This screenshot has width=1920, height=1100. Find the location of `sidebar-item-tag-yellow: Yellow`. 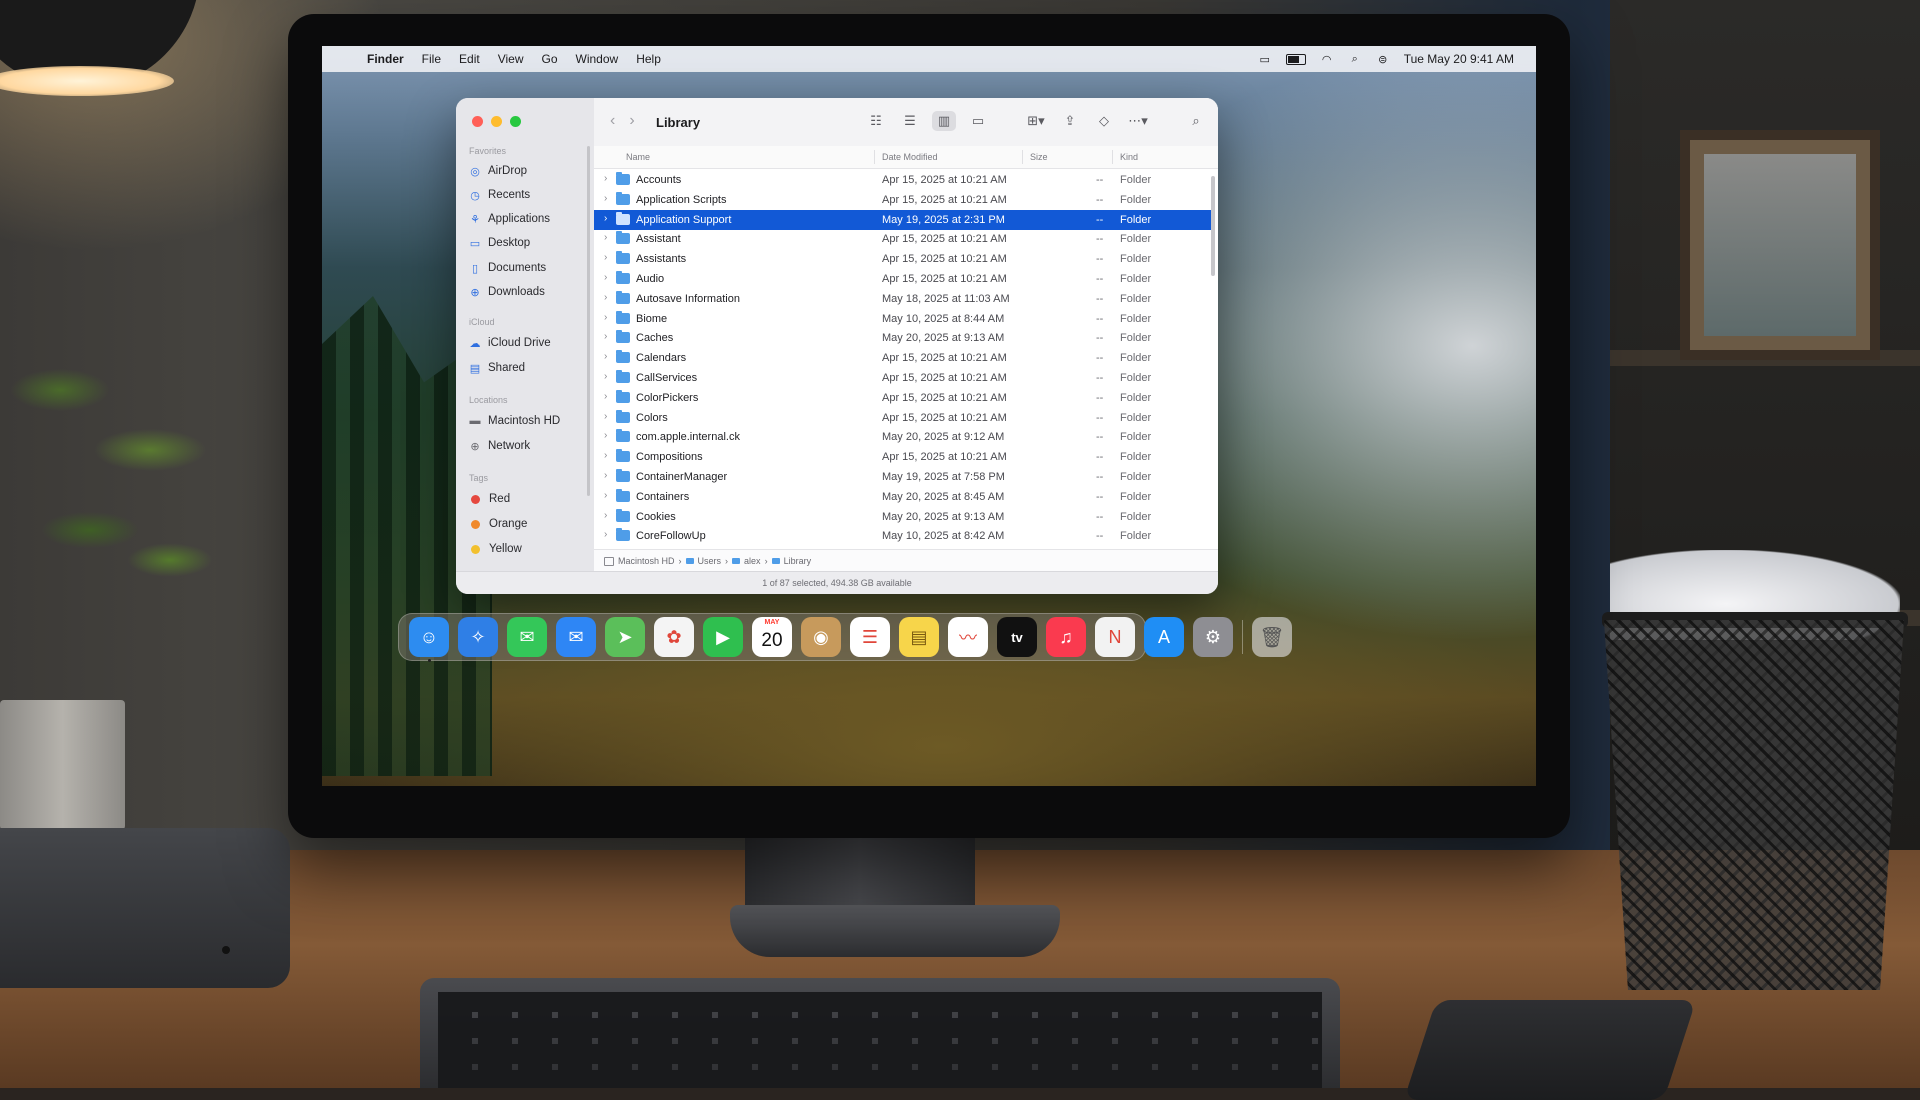

sidebar-item-tag-yellow: Yellow is located at coordinates (495, 549).